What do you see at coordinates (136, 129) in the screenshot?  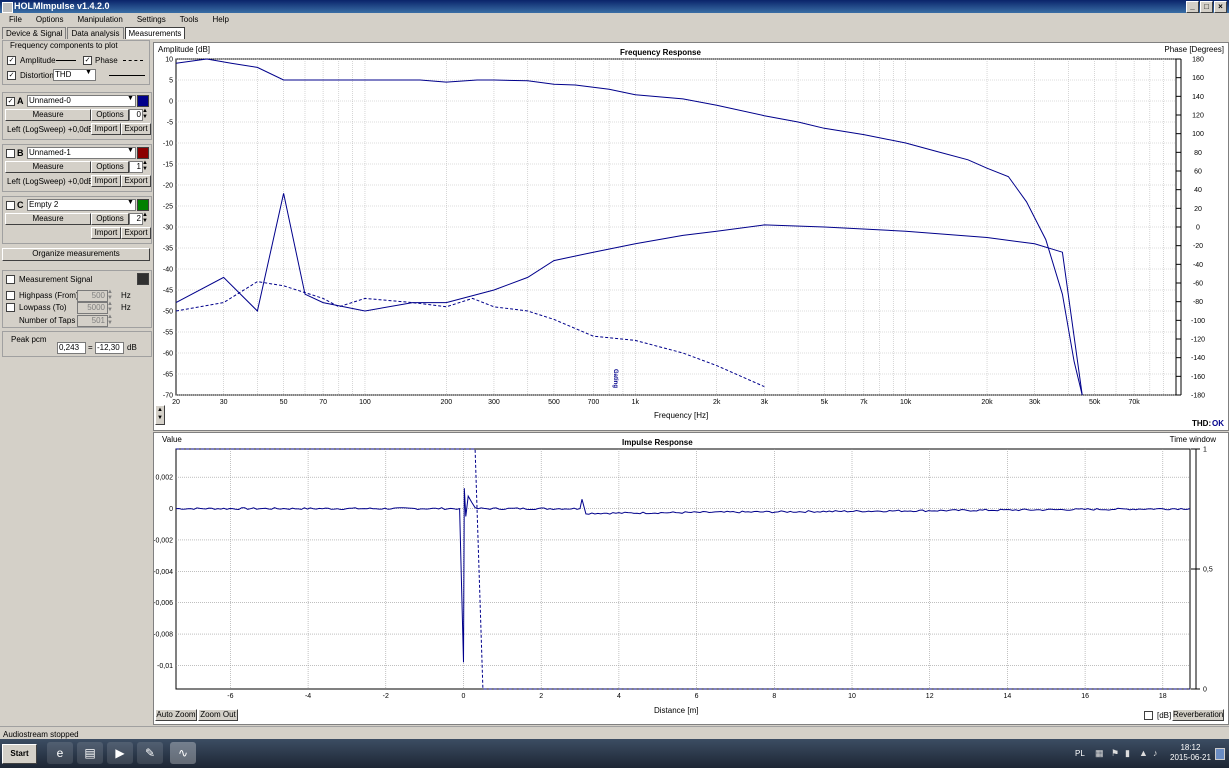 I see `measurement-a-export-button: Export` at bounding box center [136, 129].